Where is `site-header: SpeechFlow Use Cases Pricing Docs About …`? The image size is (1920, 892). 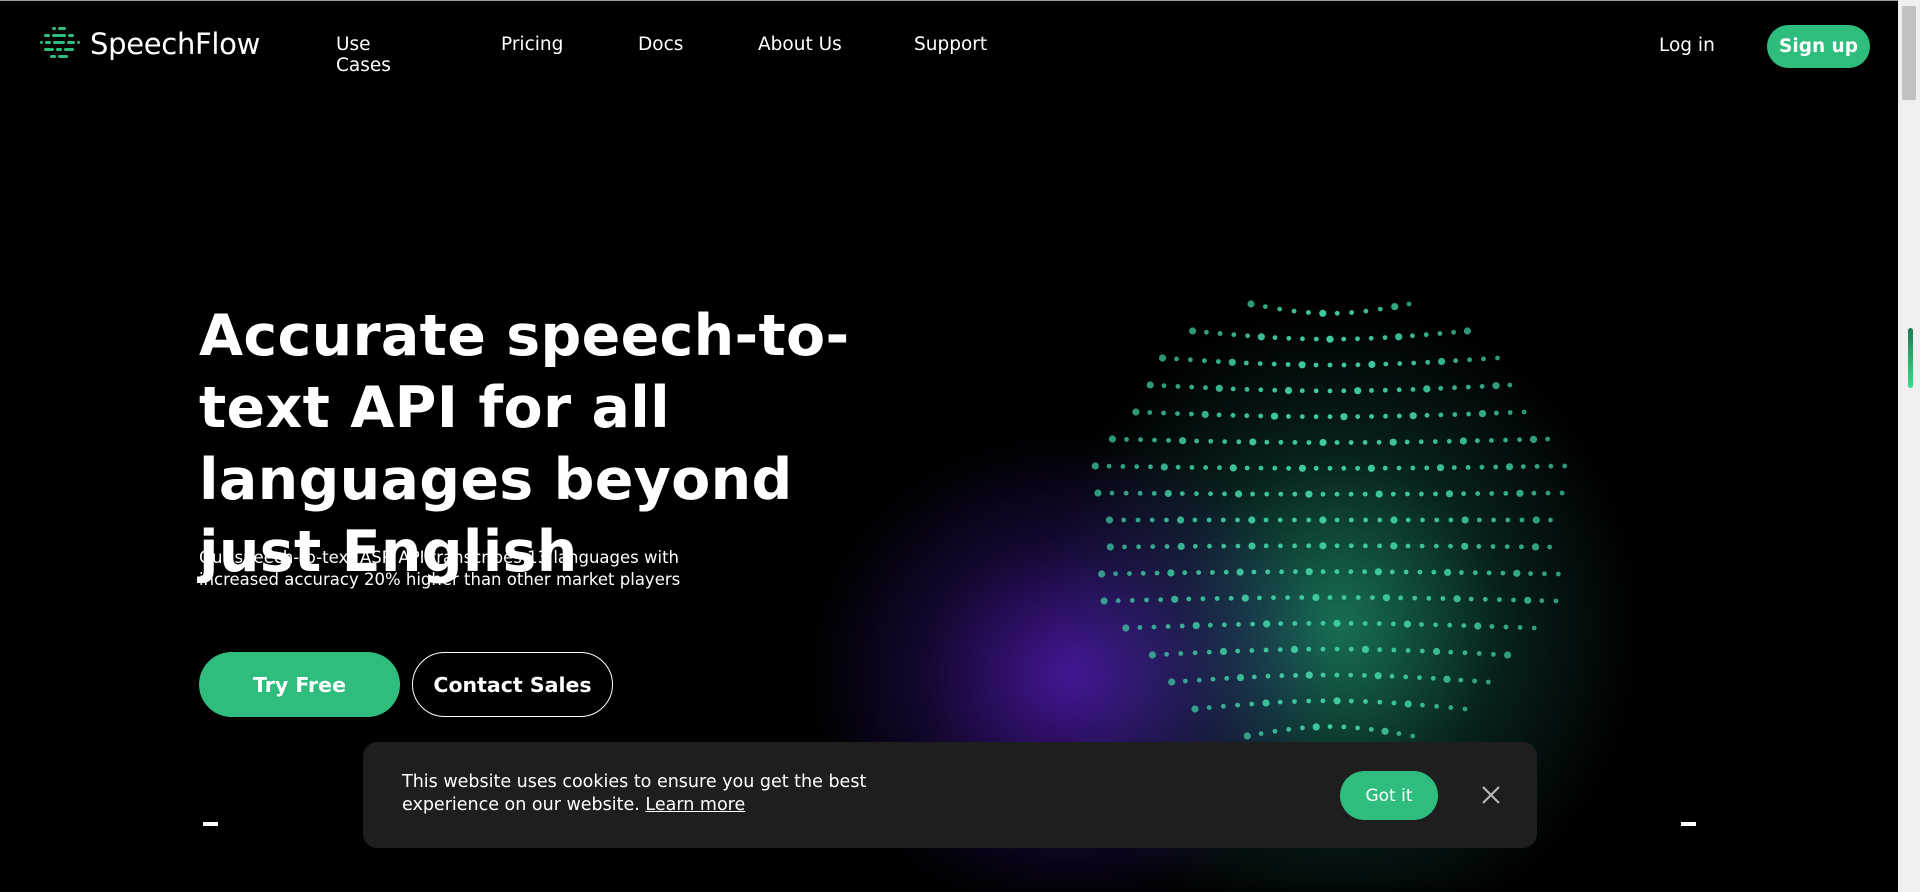 site-header: SpeechFlow Use Cases Pricing Docs About … is located at coordinates (949, 46).